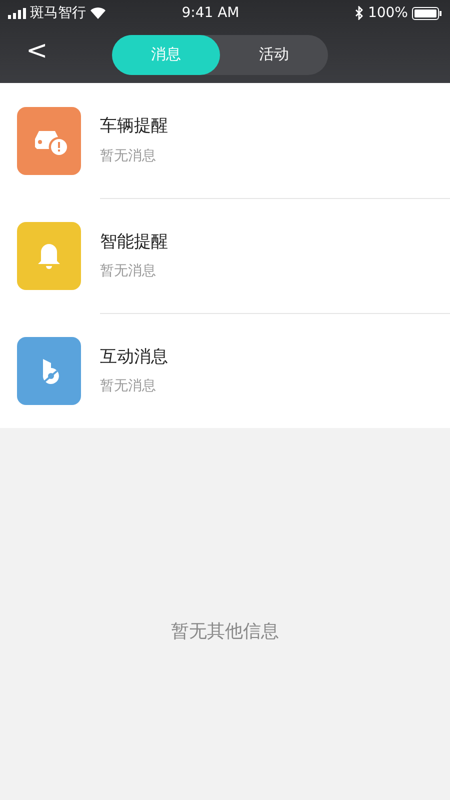 The image size is (450, 800). What do you see at coordinates (134, 126) in the screenshot?
I see `category-title: 车辆提醒` at bounding box center [134, 126].